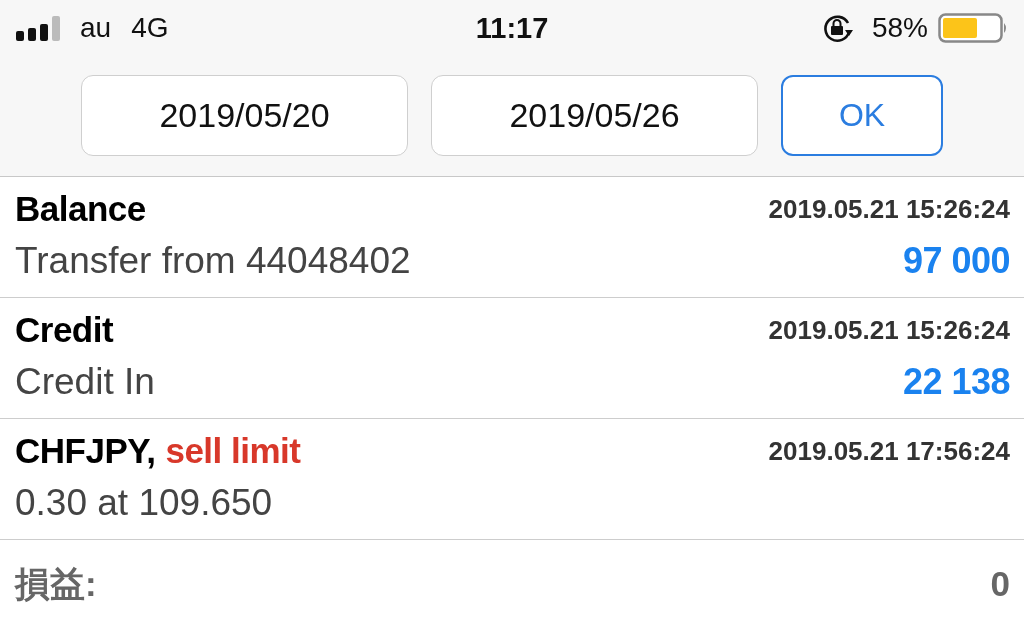  Describe the element at coordinates (1000, 584) in the screenshot. I see `profit-value: 0` at that location.